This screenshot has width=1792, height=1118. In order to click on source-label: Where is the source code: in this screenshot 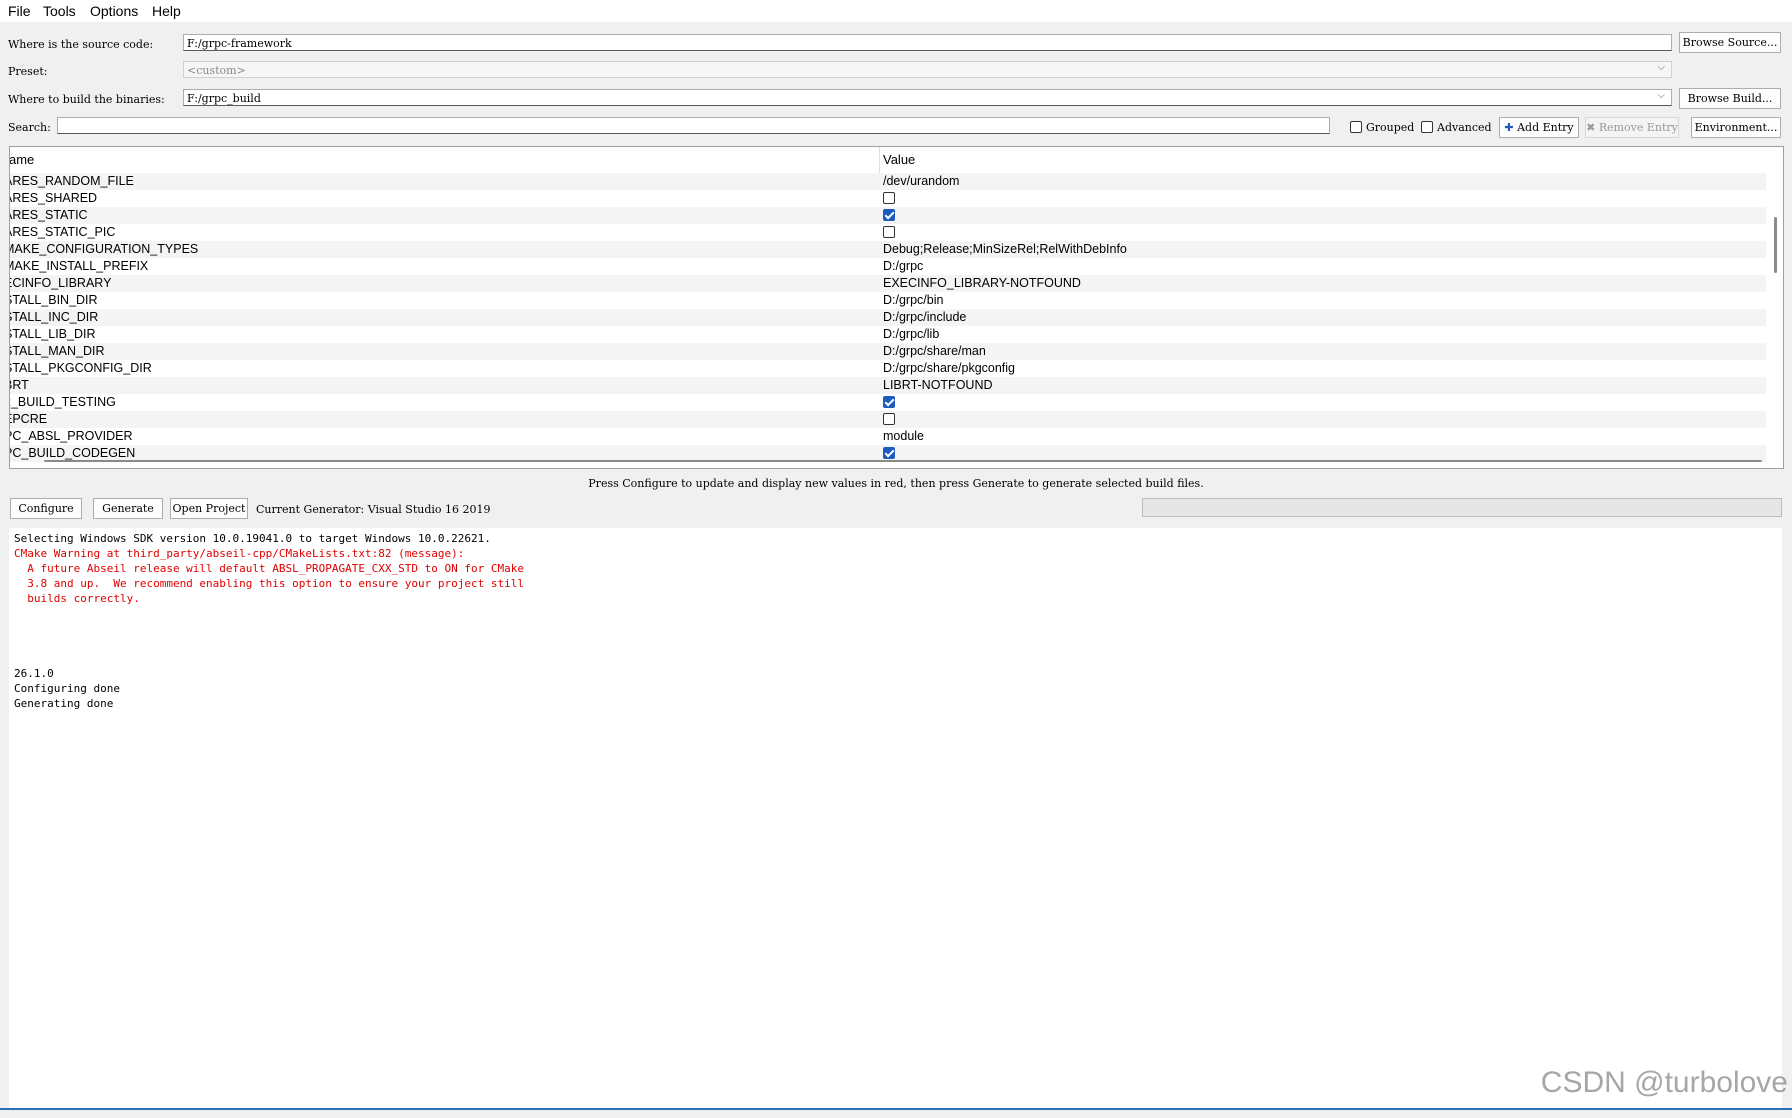, I will do `click(81, 44)`.